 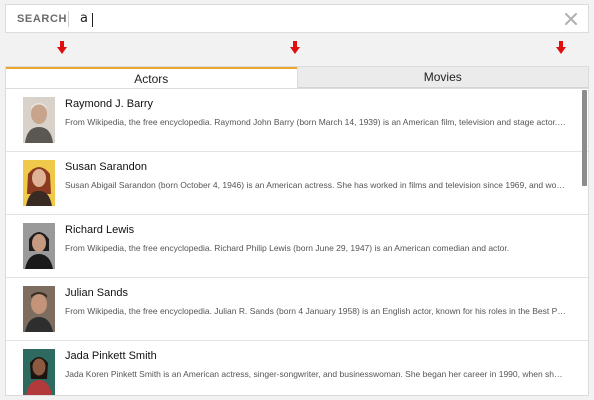 What do you see at coordinates (319, 18) in the screenshot?
I see `search-input` at bounding box center [319, 18].